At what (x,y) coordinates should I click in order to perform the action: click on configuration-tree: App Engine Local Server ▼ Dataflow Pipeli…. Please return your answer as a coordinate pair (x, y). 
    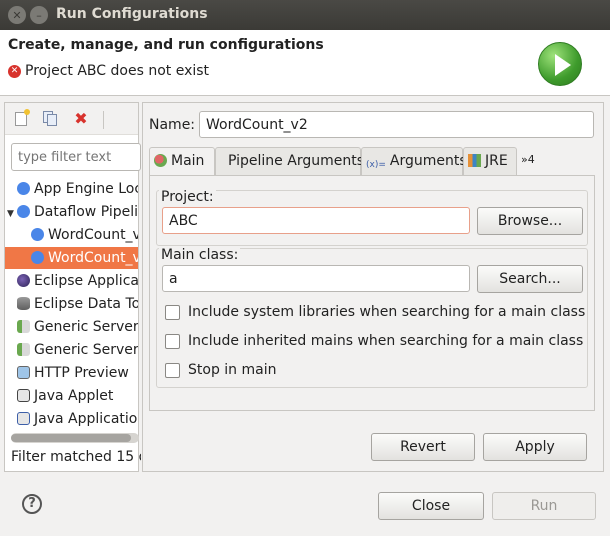
    Looking at the image, I should click on (71, 303).